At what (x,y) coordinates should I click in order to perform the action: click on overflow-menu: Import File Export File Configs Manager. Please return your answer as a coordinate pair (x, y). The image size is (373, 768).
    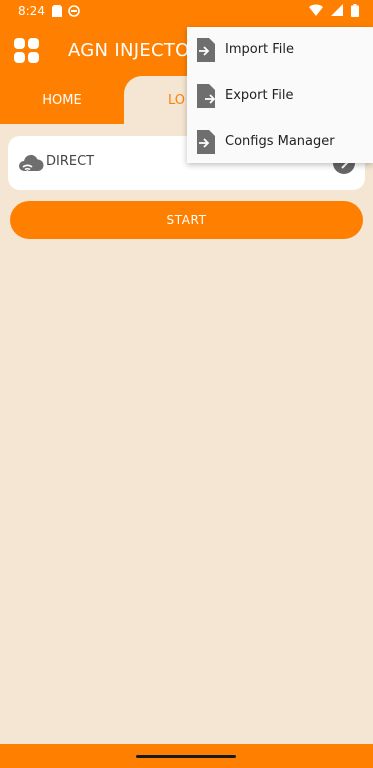
    Looking at the image, I should click on (280, 95).